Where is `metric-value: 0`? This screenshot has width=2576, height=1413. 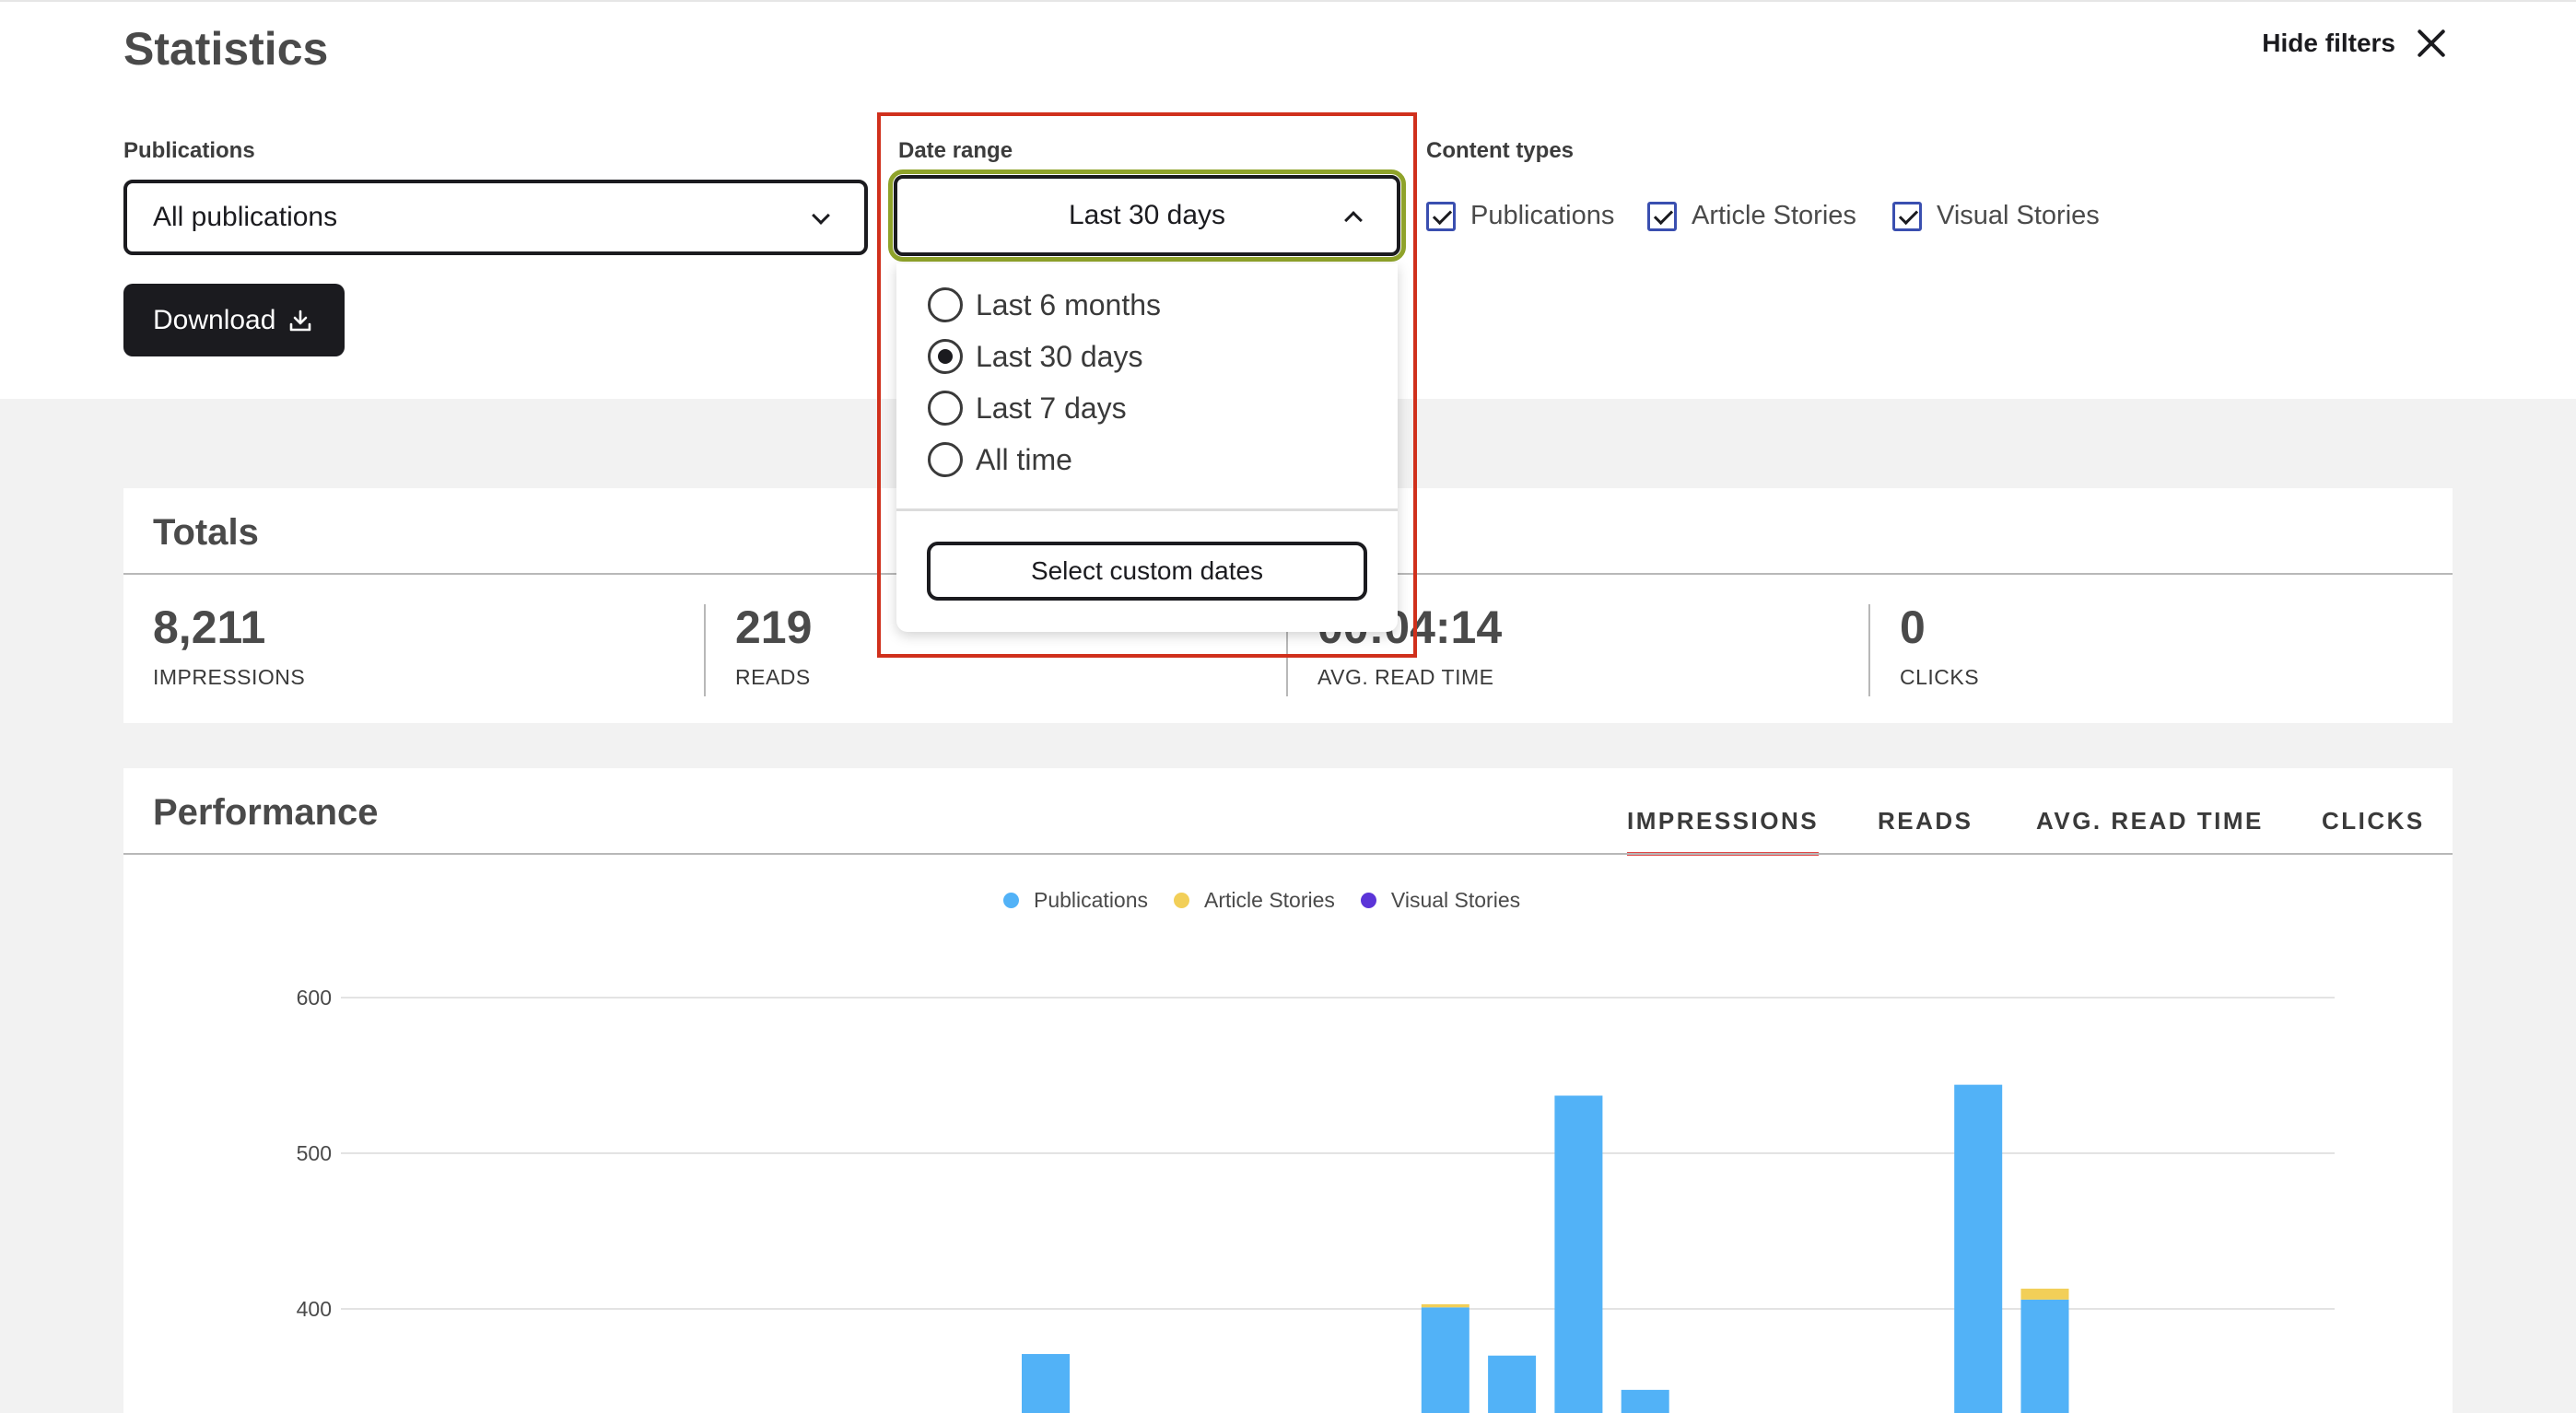
metric-value: 0 is located at coordinates (1913, 627).